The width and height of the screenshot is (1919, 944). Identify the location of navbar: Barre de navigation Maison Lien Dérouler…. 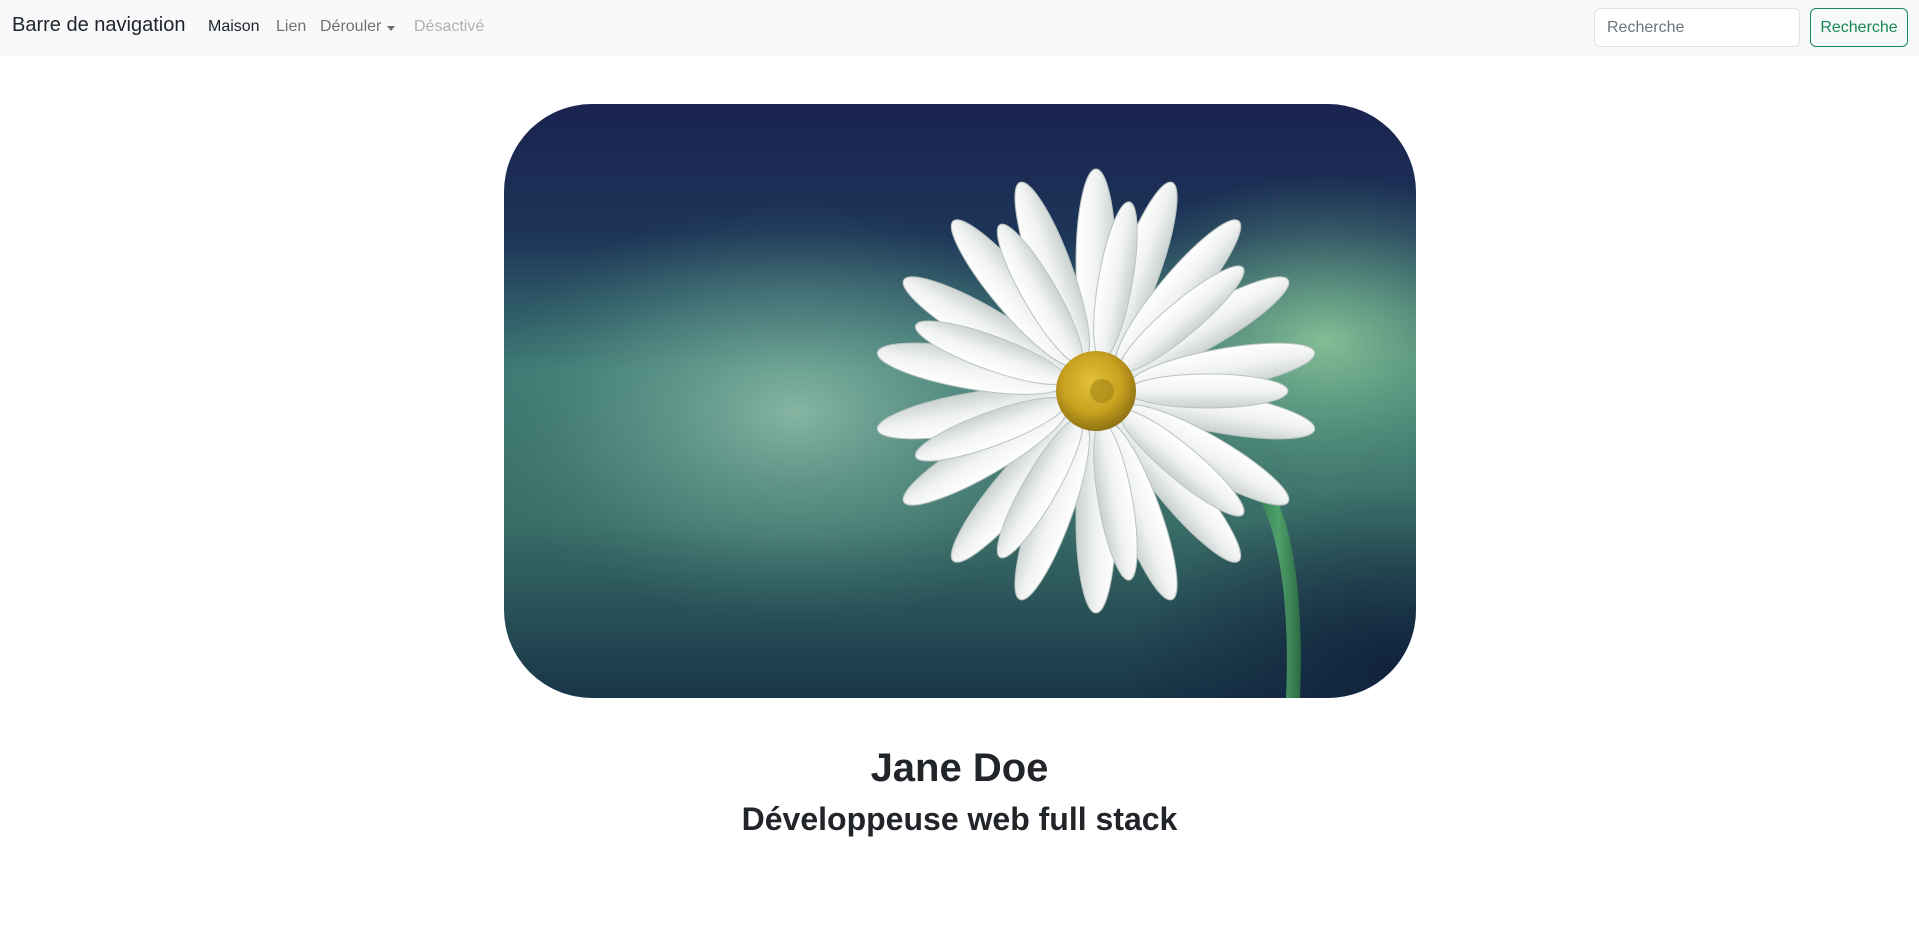
(959, 28).